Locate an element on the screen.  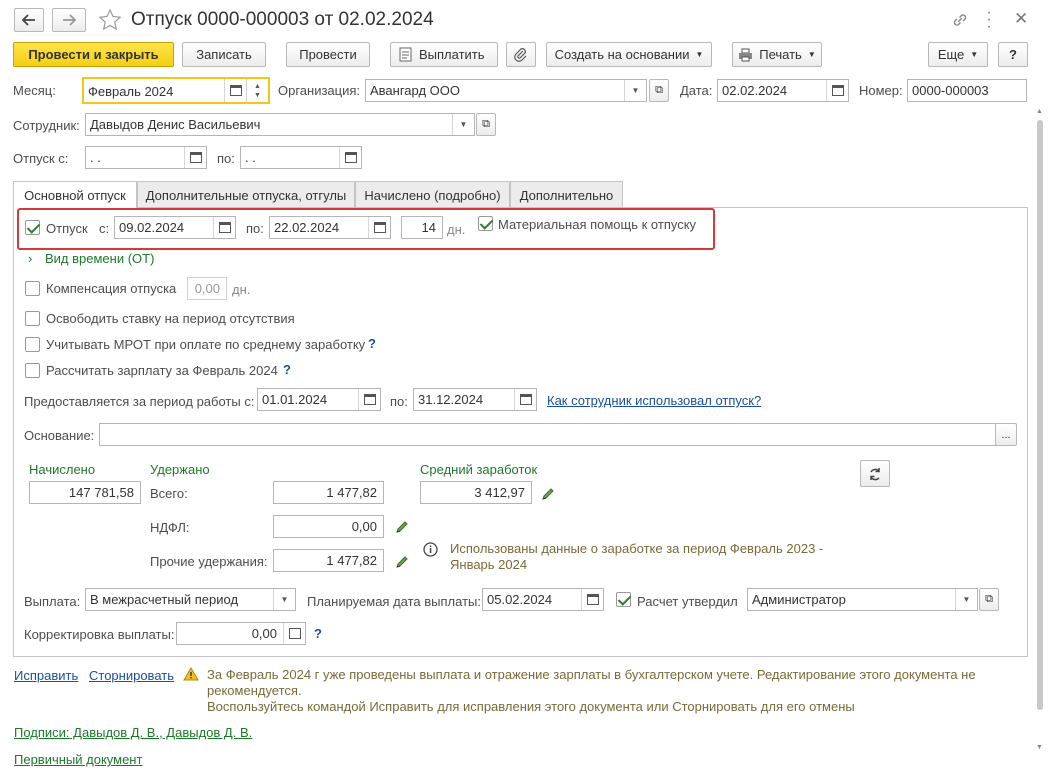
approved-by-field: Администратор ▼ is located at coordinates (862, 599).